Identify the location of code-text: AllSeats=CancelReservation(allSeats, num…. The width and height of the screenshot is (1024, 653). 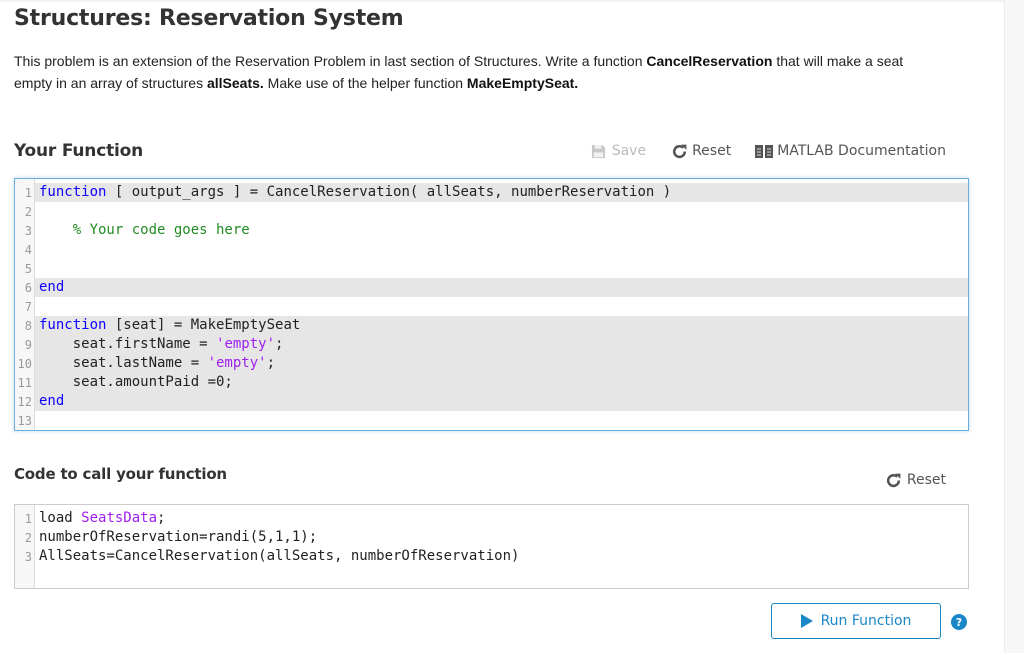
(501, 556).